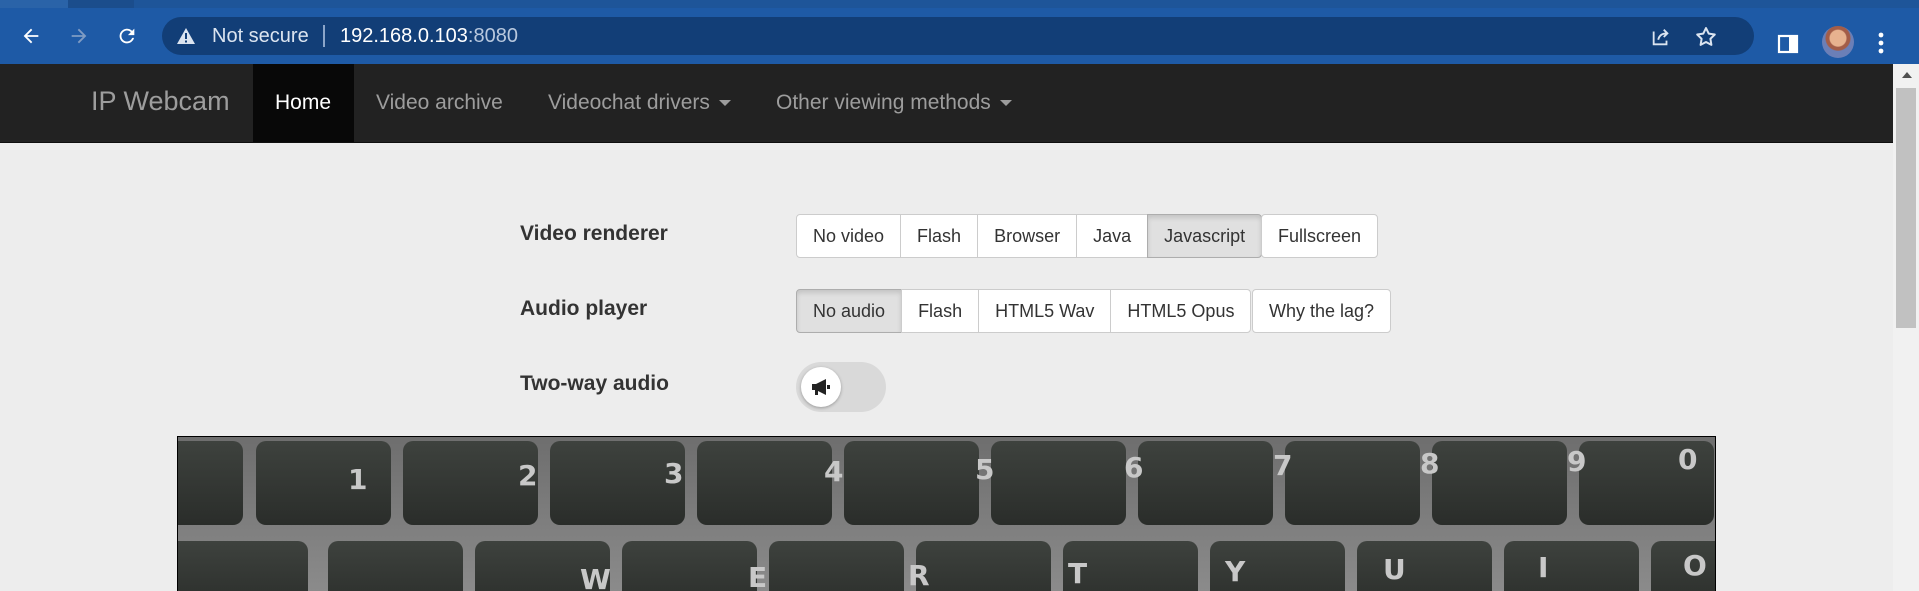 The height and width of the screenshot is (591, 1919). Describe the element at coordinates (1687, 459) in the screenshot. I see `key-0: 0` at that location.